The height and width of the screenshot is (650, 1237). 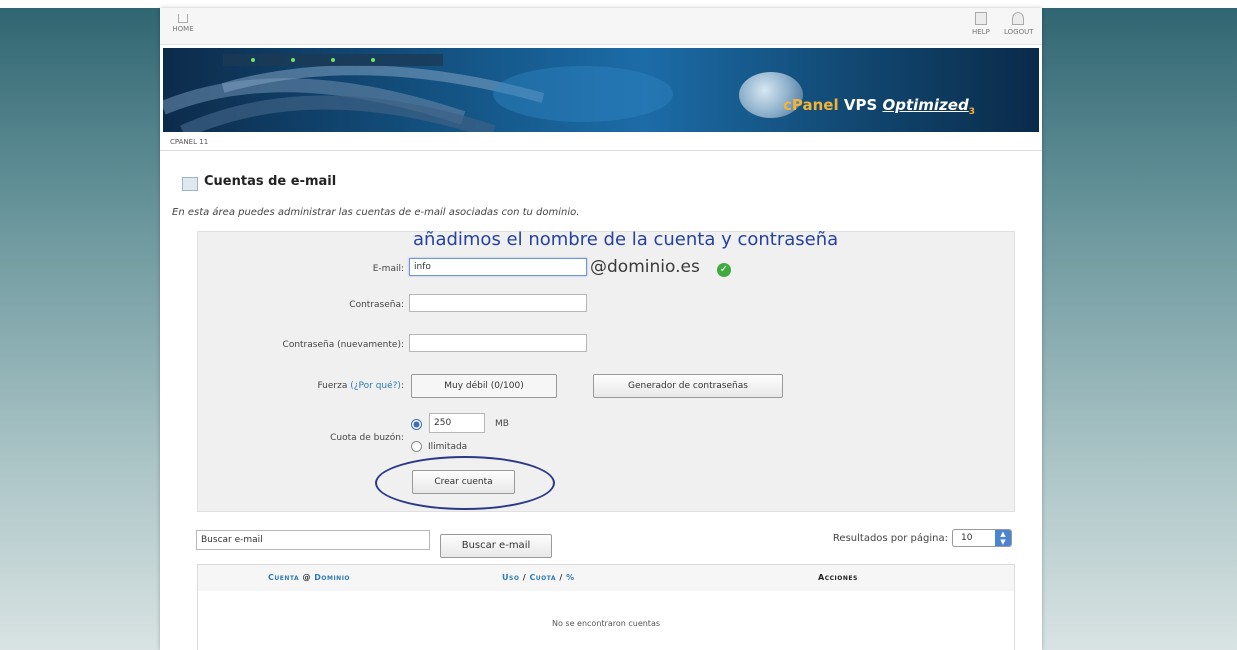 I want to click on logout-icon, so click(x=1018, y=18).